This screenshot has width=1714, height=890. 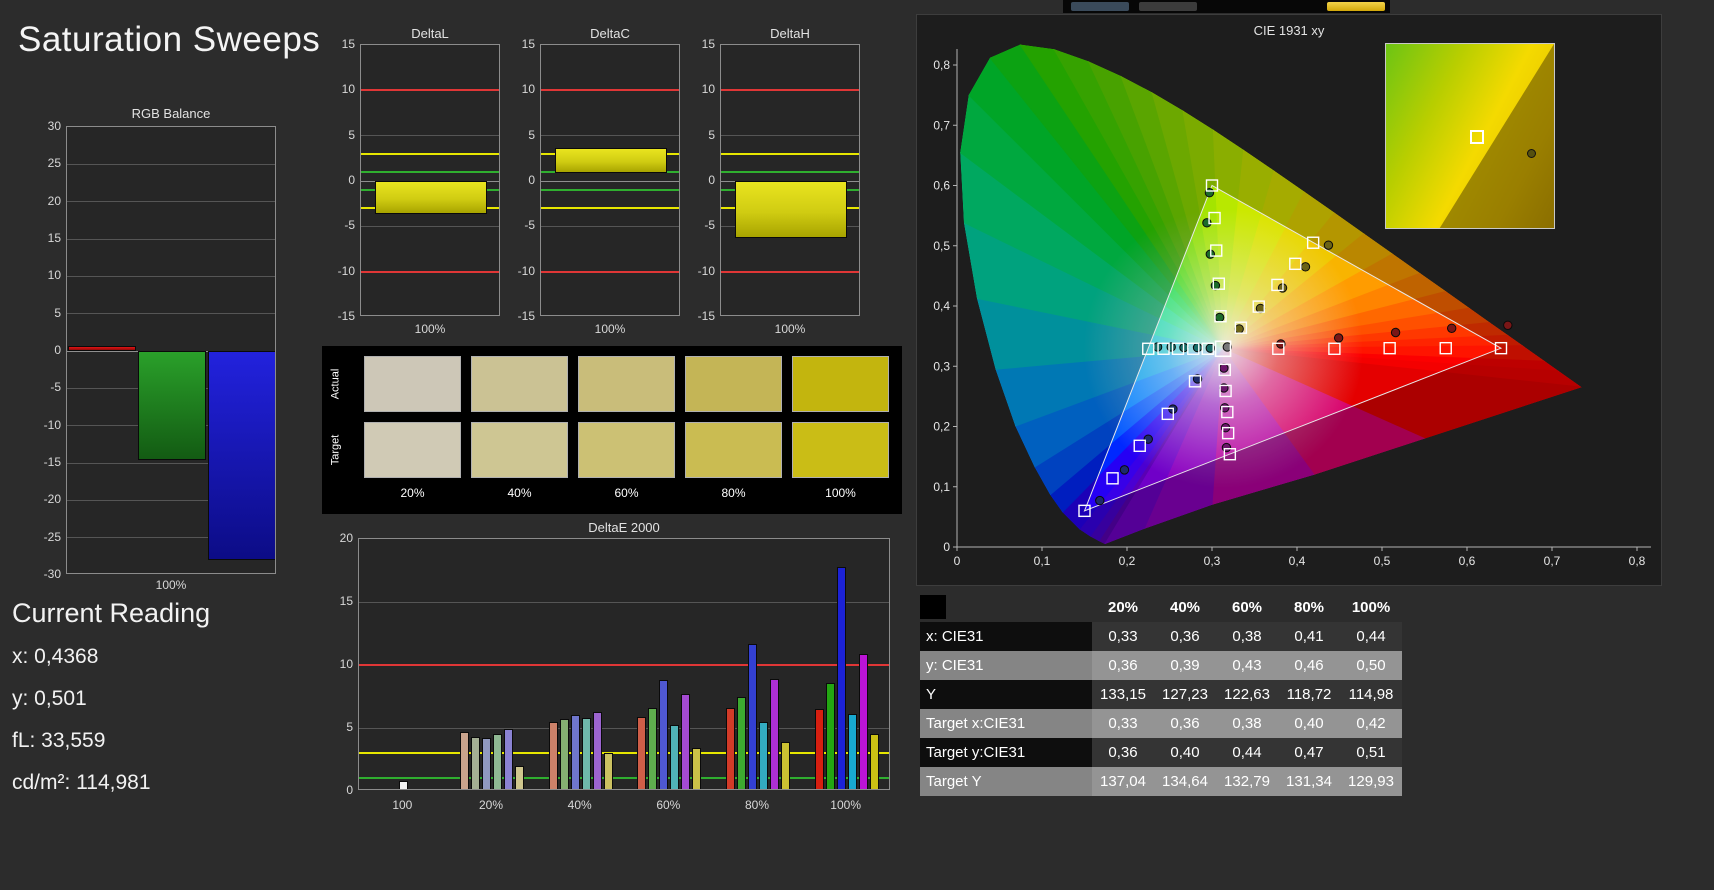 I want to click on blue-bar, so click(x=241, y=456).